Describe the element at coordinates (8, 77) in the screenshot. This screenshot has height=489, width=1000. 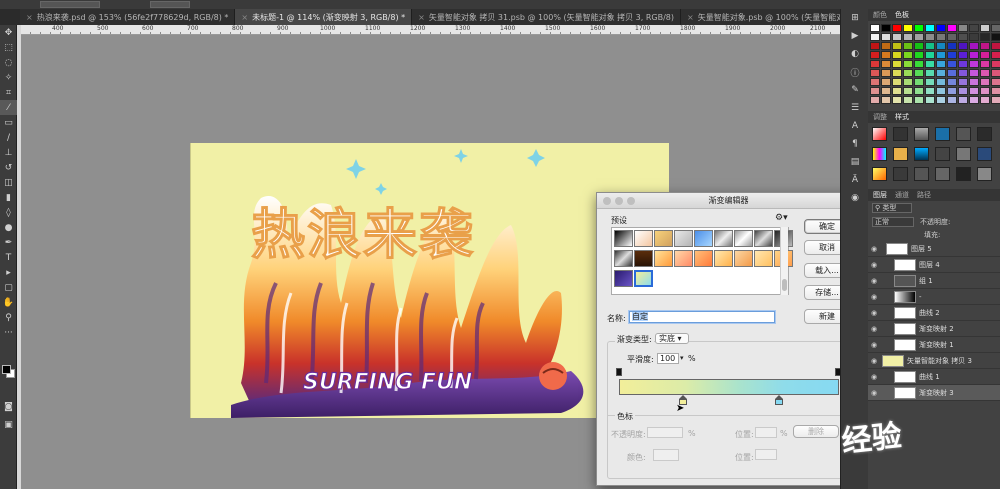
I see `magic-wand-tool-icon: ✧` at that location.